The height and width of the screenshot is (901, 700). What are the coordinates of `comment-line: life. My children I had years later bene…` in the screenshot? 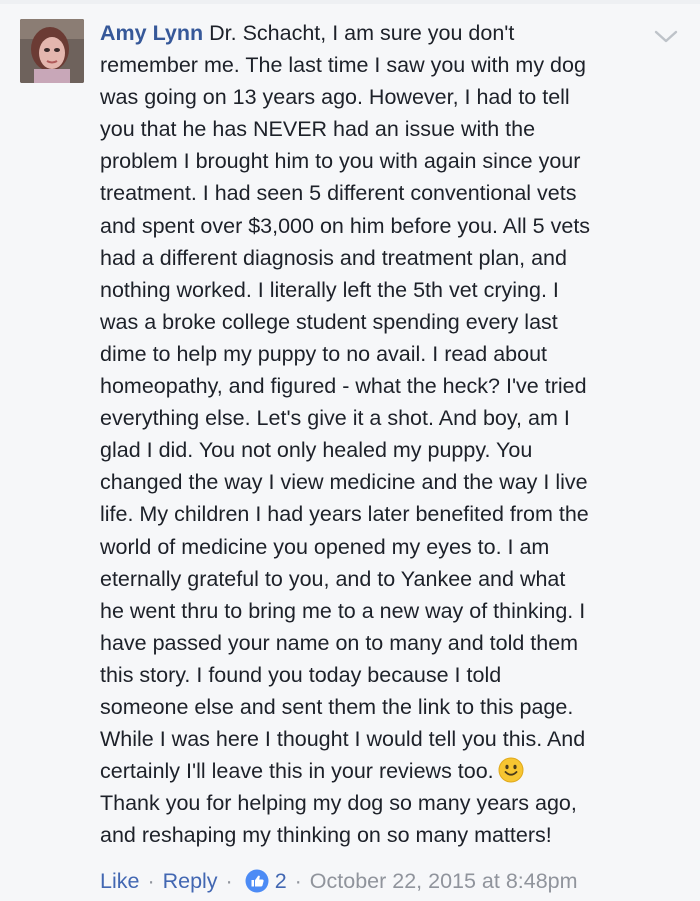 It's located at (344, 514).